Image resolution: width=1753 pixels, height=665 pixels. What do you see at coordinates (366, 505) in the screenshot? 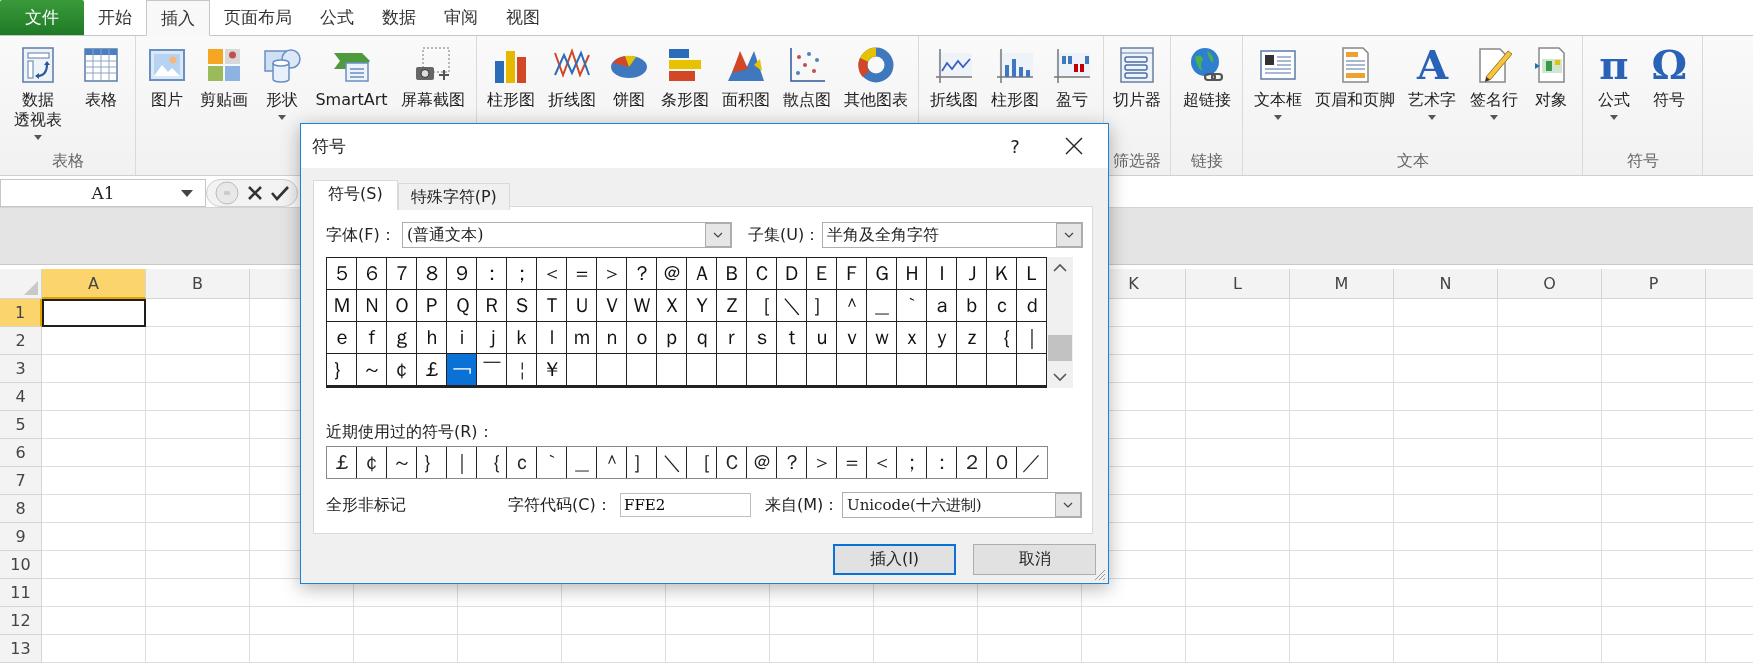
I see `character-name: 全形非标记` at bounding box center [366, 505].